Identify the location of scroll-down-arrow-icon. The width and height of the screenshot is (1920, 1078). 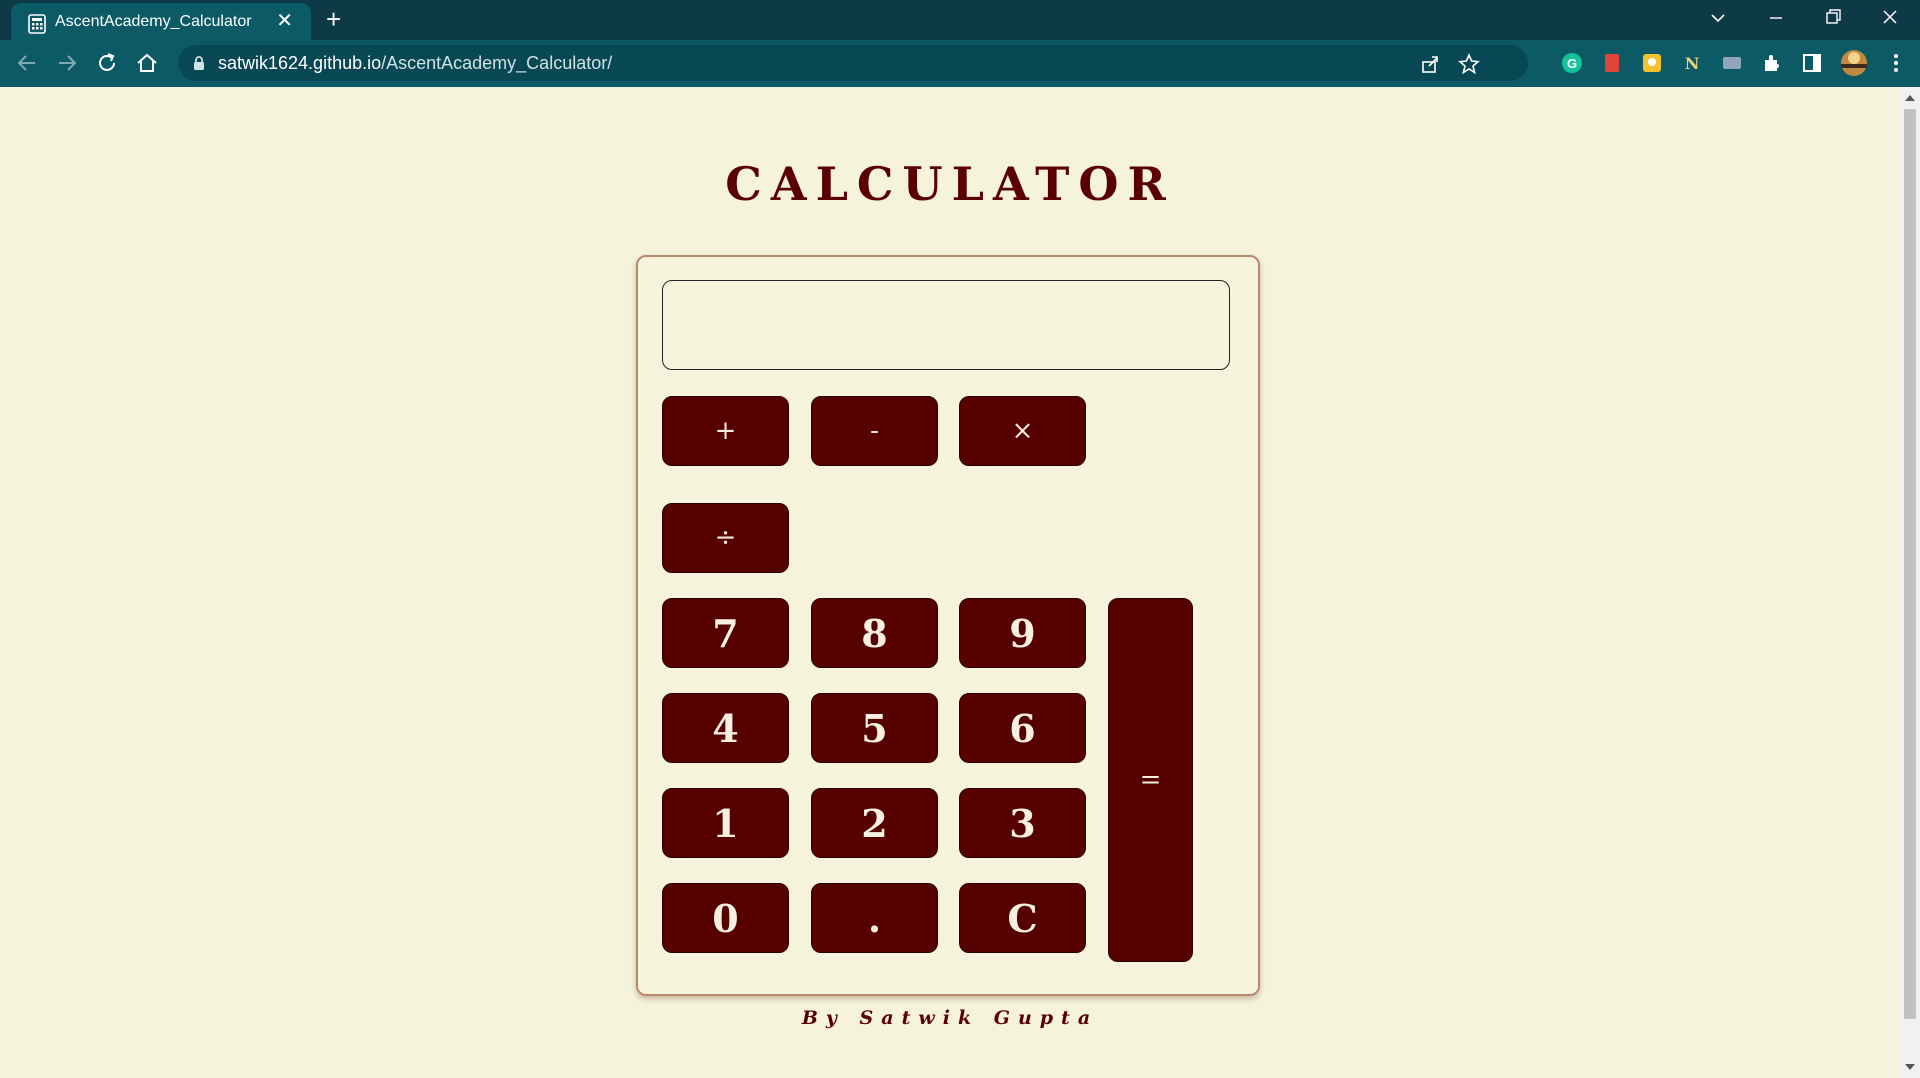
(1910, 1067).